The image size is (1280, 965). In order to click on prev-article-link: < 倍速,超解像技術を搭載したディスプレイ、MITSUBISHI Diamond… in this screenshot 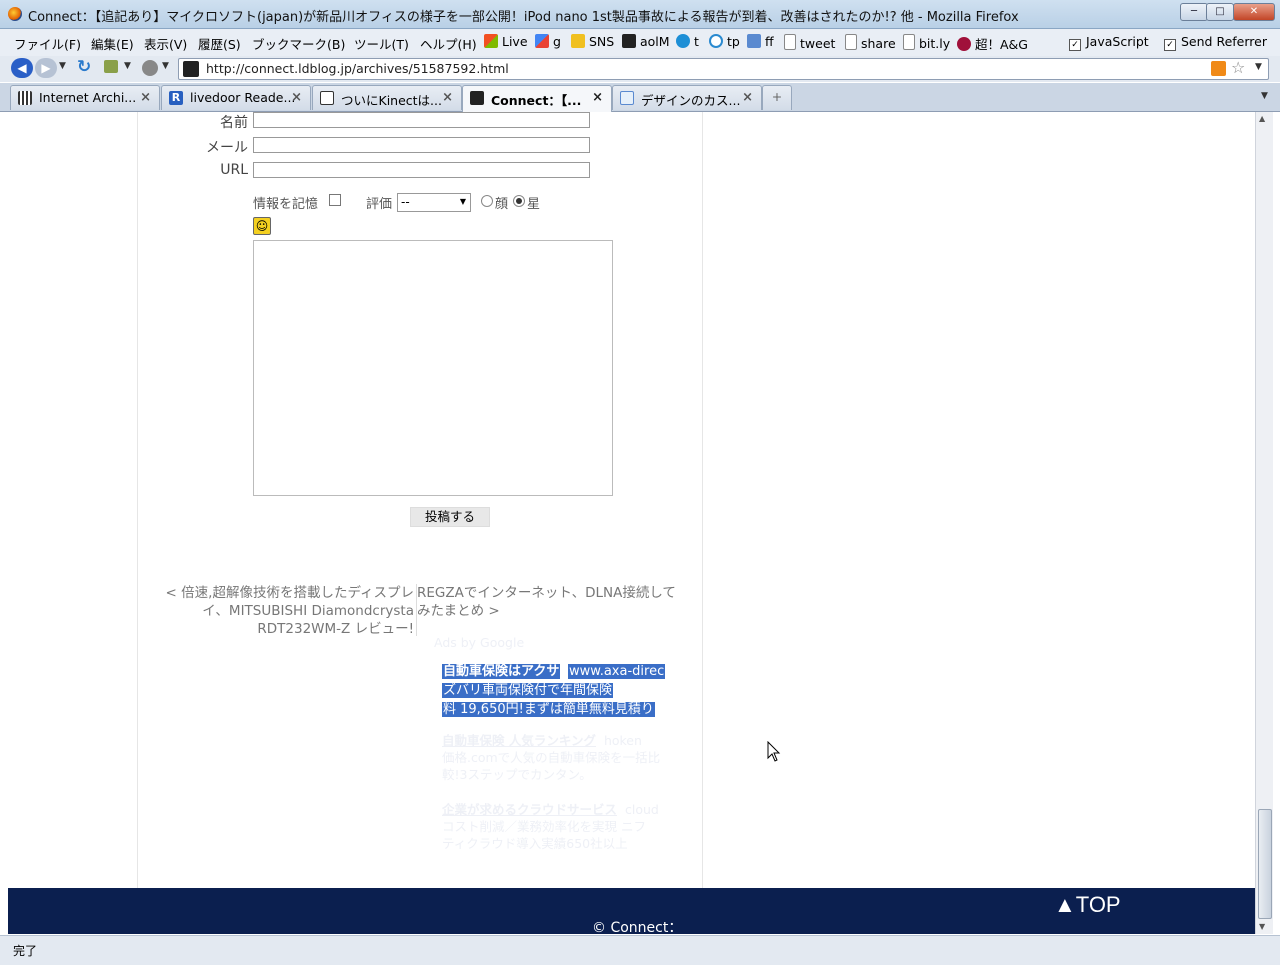, I will do `click(286, 611)`.